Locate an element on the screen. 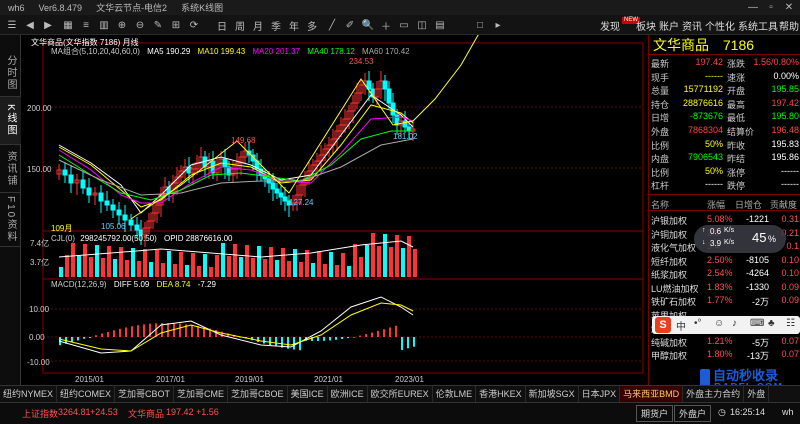 This screenshot has width=800, height=424. line-tool-icon: ╱ is located at coordinates (332, 25).